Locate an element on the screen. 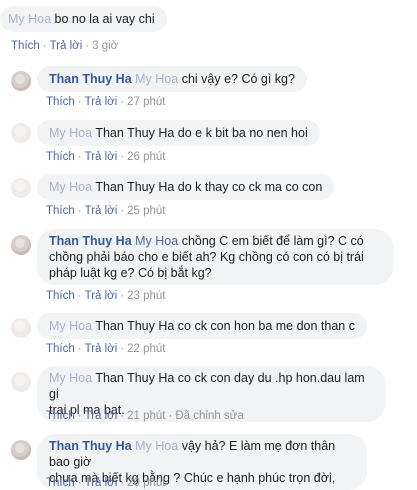 The width and height of the screenshot is (417, 490). timestamp: 3 giờ is located at coordinates (105, 46).